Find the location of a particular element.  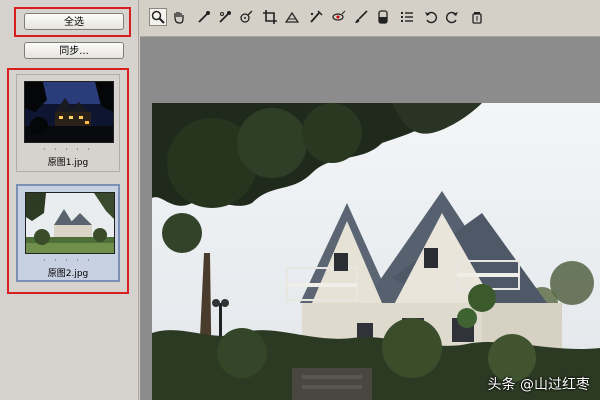

color-sampler-icon is located at coordinates (225, 17).